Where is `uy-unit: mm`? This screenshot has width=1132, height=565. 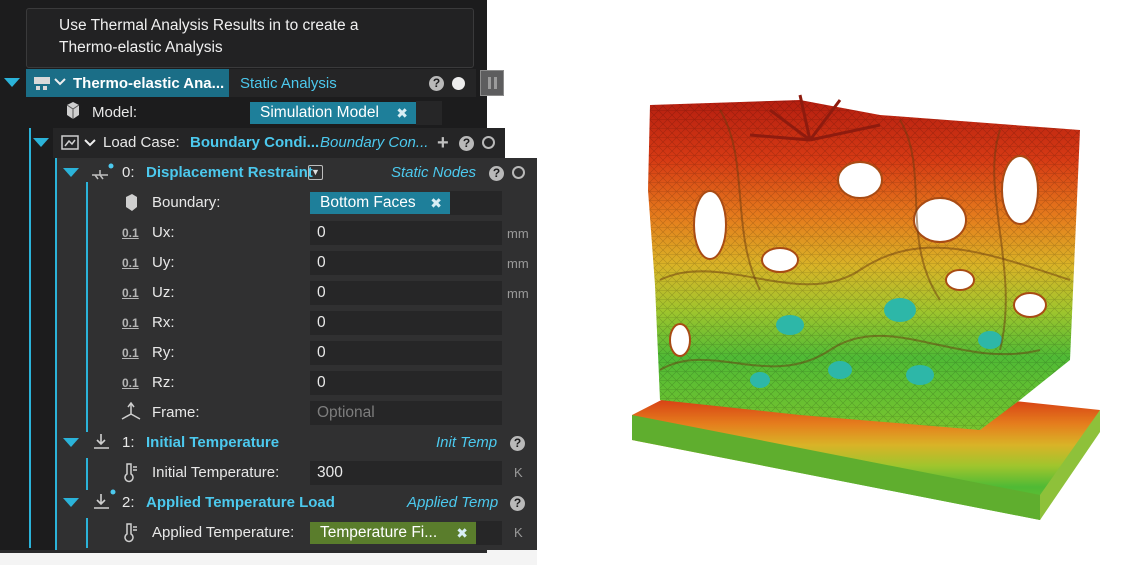 uy-unit: mm is located at coordinates (518, 263).